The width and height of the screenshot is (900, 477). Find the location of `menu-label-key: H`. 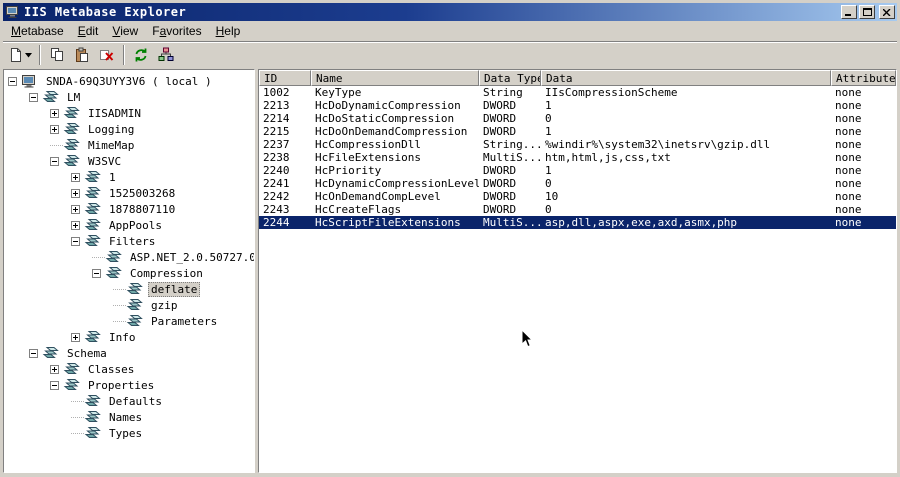

menu-label-key: H is located at coordinates (220, 31).